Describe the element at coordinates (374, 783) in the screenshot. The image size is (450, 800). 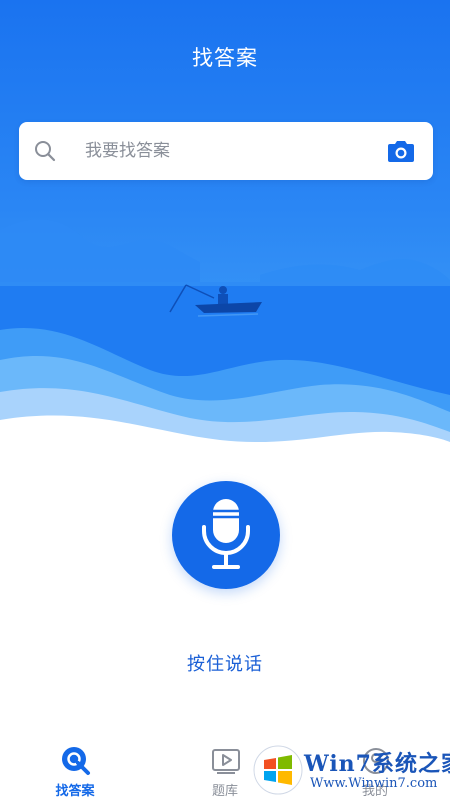
I see `watermark-subtitle: Www.Winwin7.com` at that location.